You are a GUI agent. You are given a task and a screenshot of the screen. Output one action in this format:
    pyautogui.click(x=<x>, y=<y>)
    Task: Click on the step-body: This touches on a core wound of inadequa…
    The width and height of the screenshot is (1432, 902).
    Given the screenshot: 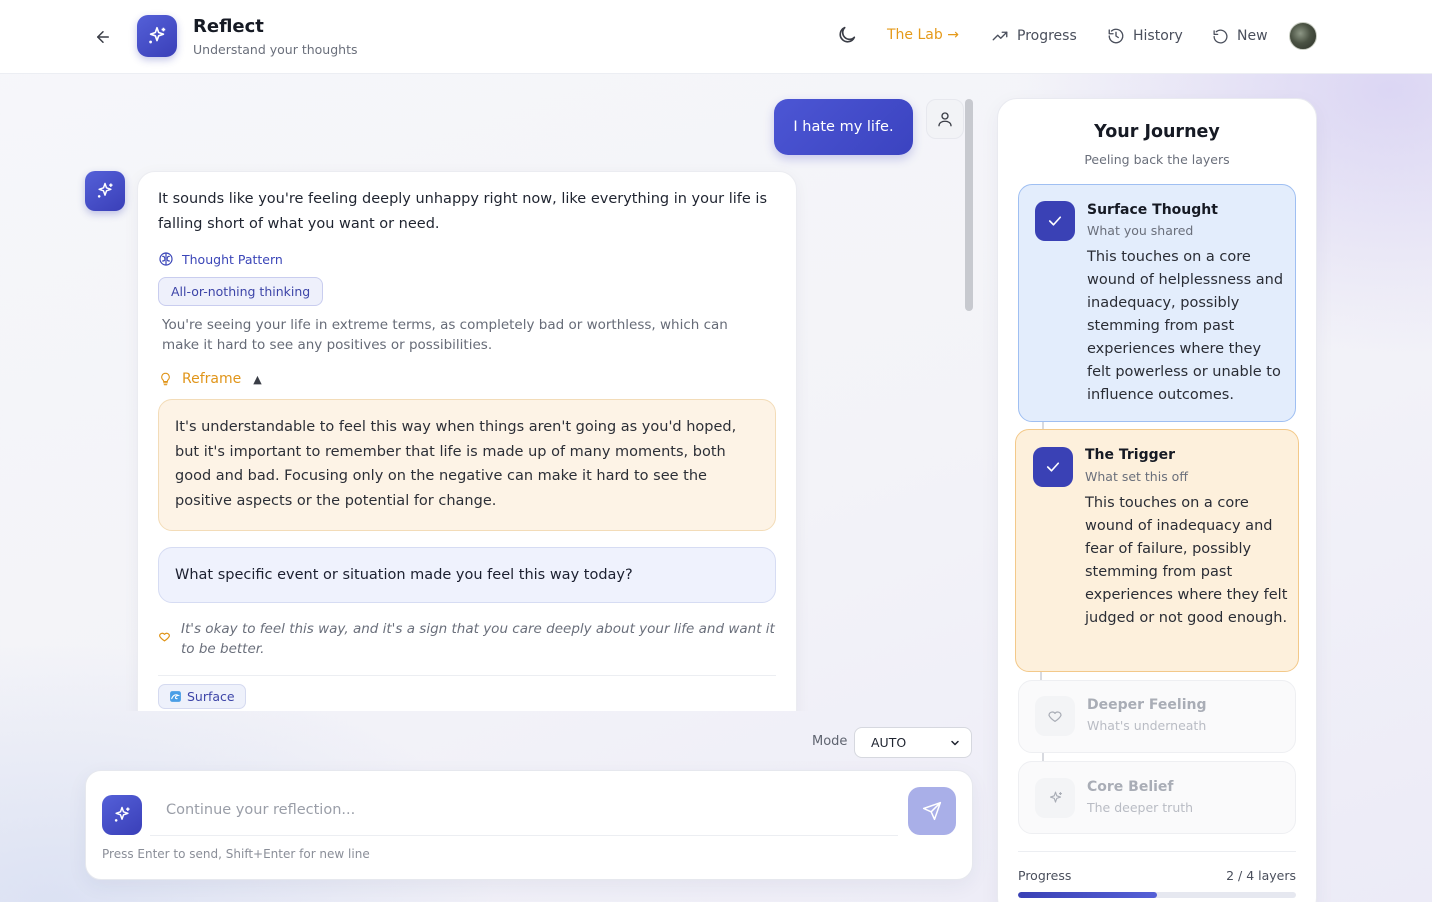 What is the action you would take?
    pyautogui.click(x=1186, y=560)
    